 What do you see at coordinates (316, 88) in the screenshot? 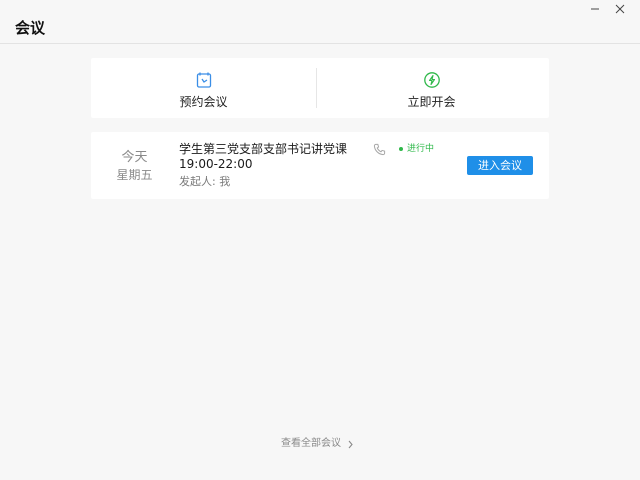
I see `divider` at bounding box center [316, 88].